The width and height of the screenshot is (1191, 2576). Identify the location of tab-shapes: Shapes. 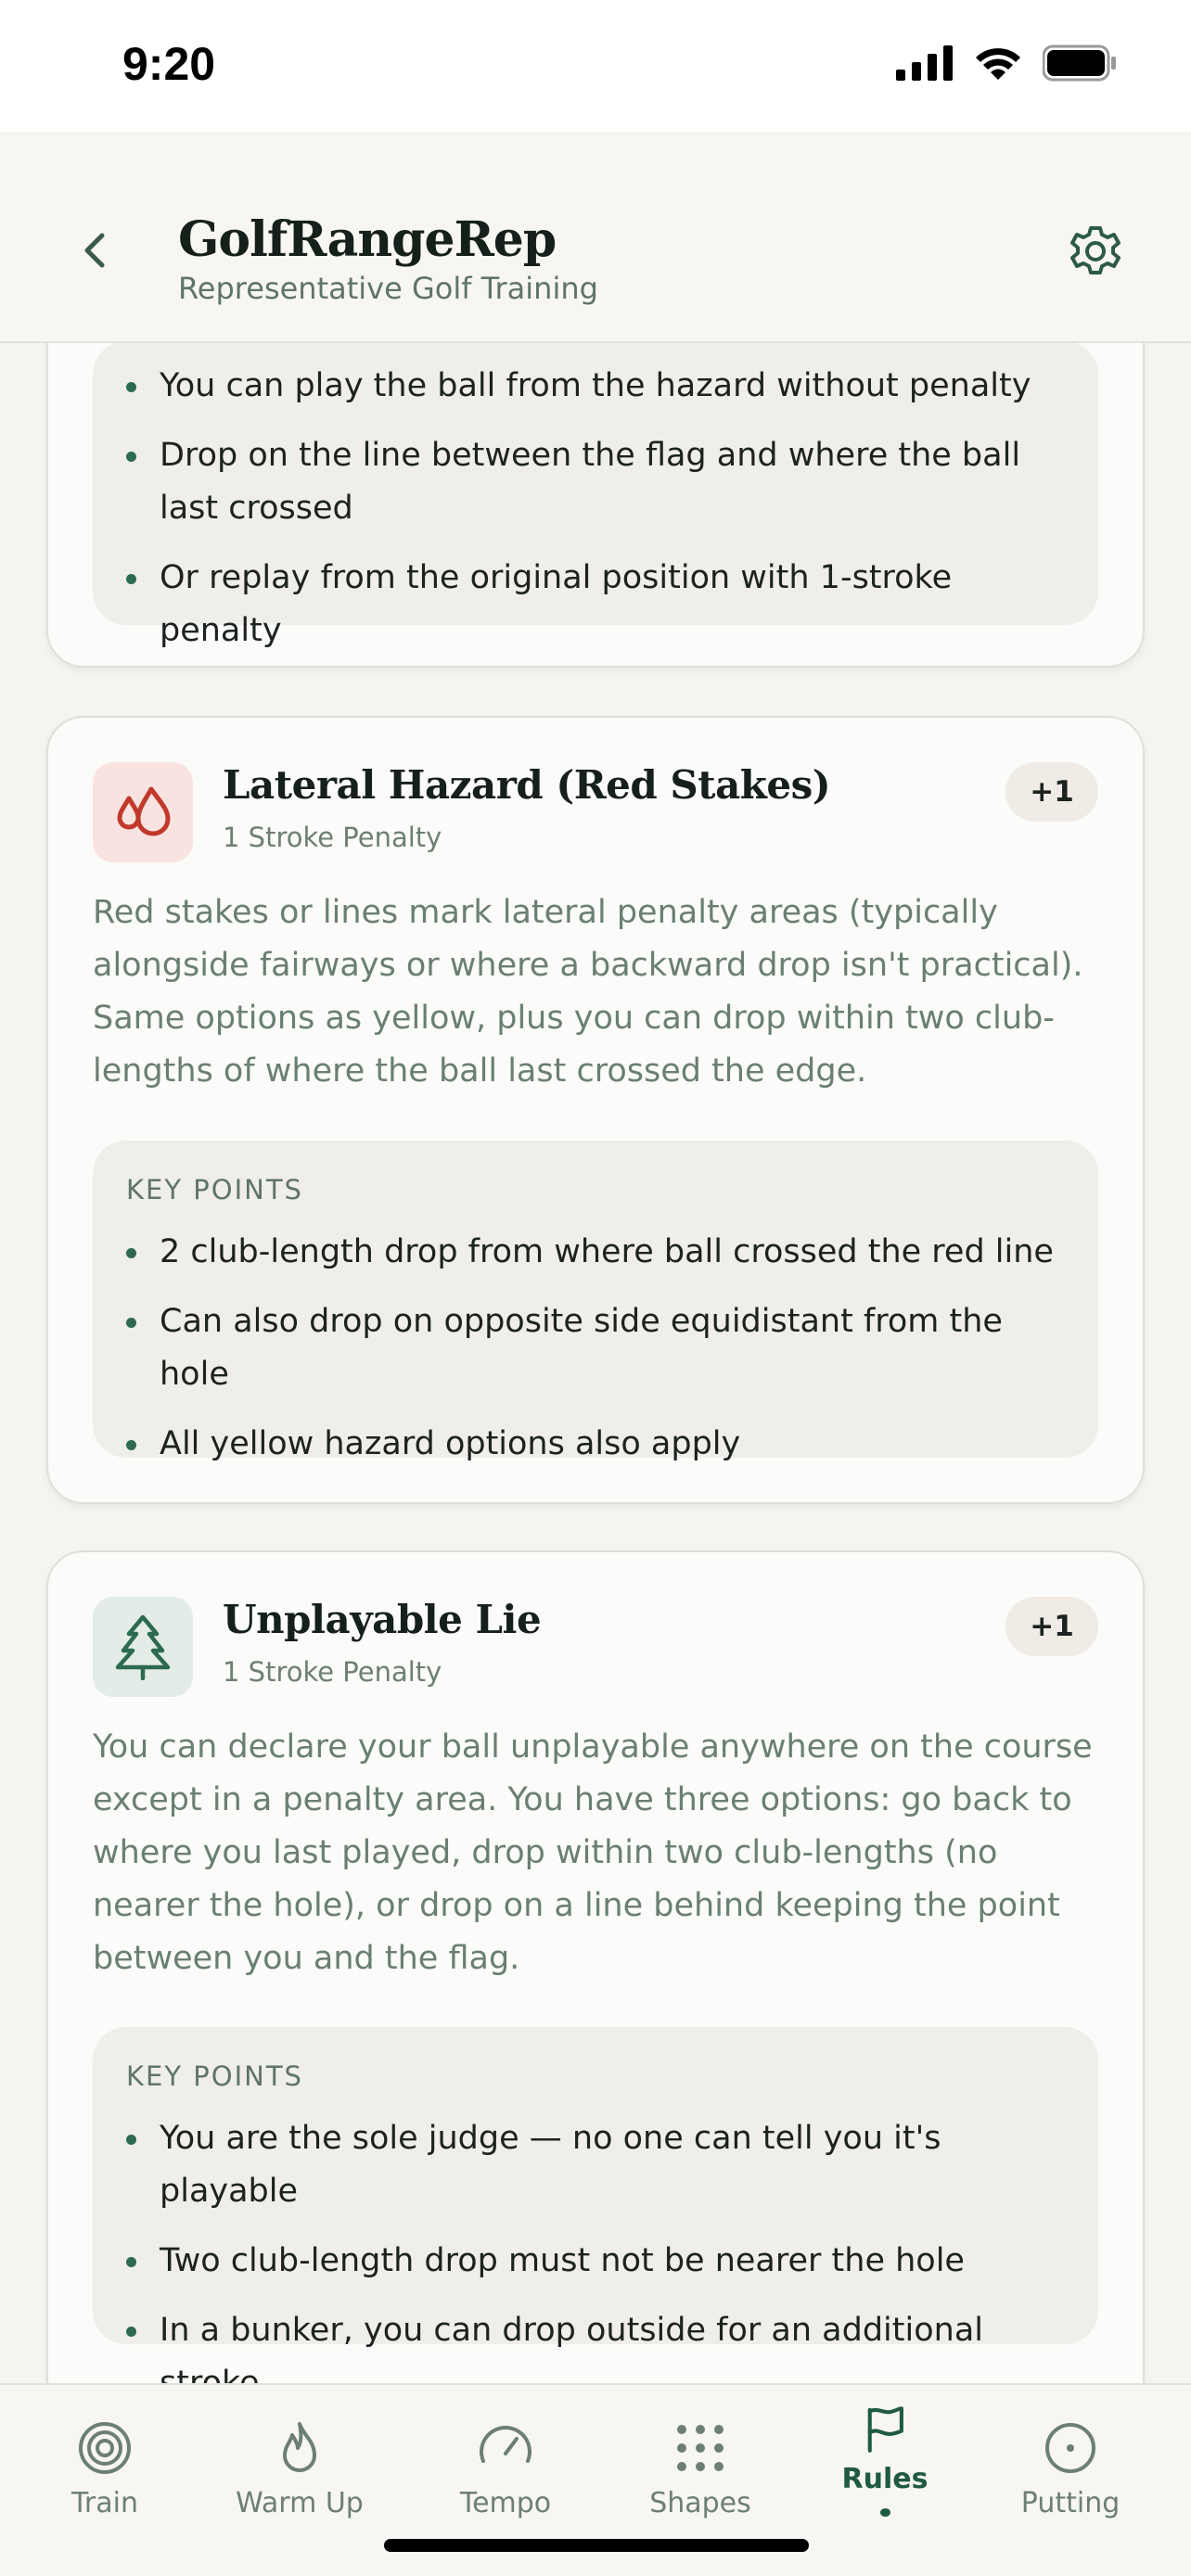
(701, 2474).